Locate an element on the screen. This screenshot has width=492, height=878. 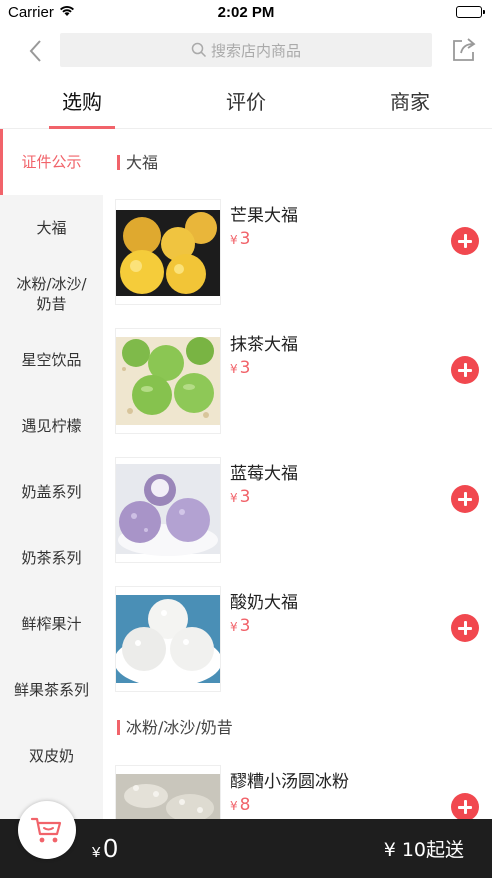
section-header: 大福 is located at coordinates (137, 163).